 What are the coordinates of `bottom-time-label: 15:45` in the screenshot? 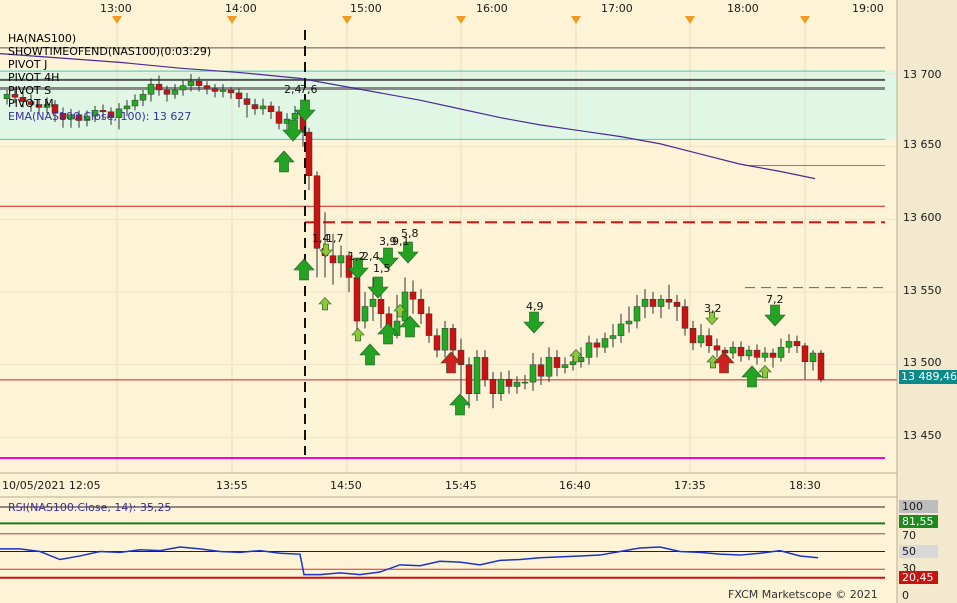 It's located at (461, 485).